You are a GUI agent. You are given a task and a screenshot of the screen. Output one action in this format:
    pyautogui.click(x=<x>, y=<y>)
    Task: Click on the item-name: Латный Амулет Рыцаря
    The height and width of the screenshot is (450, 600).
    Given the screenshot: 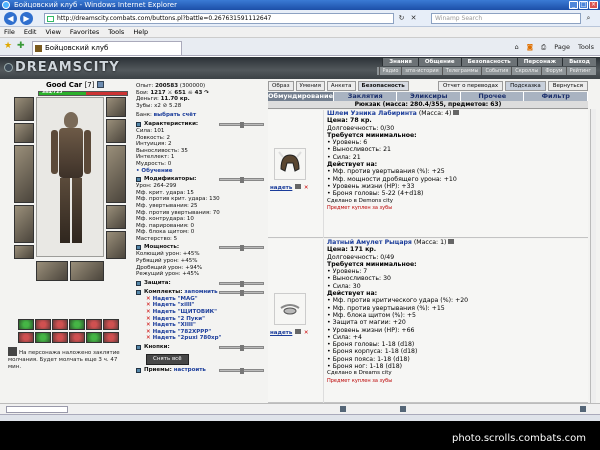 What is the action you would take?
    pyautogui.click(x=369, y=242)
    